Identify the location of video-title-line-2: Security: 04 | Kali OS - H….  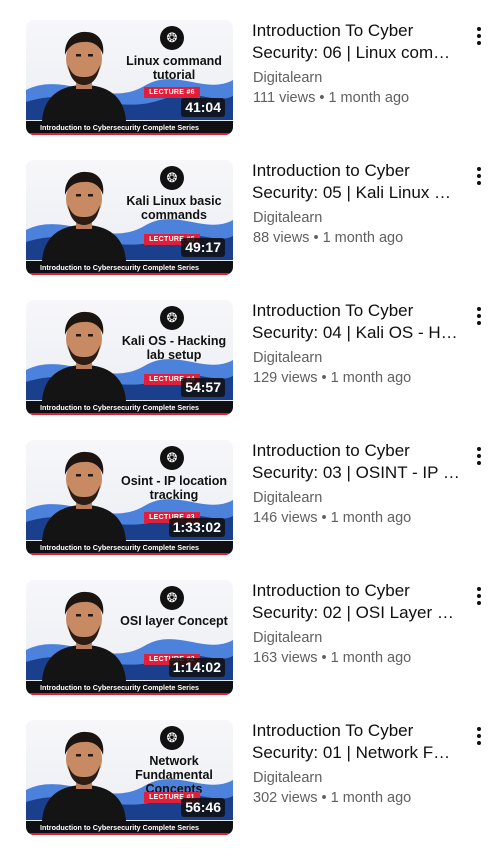
(355, 332).